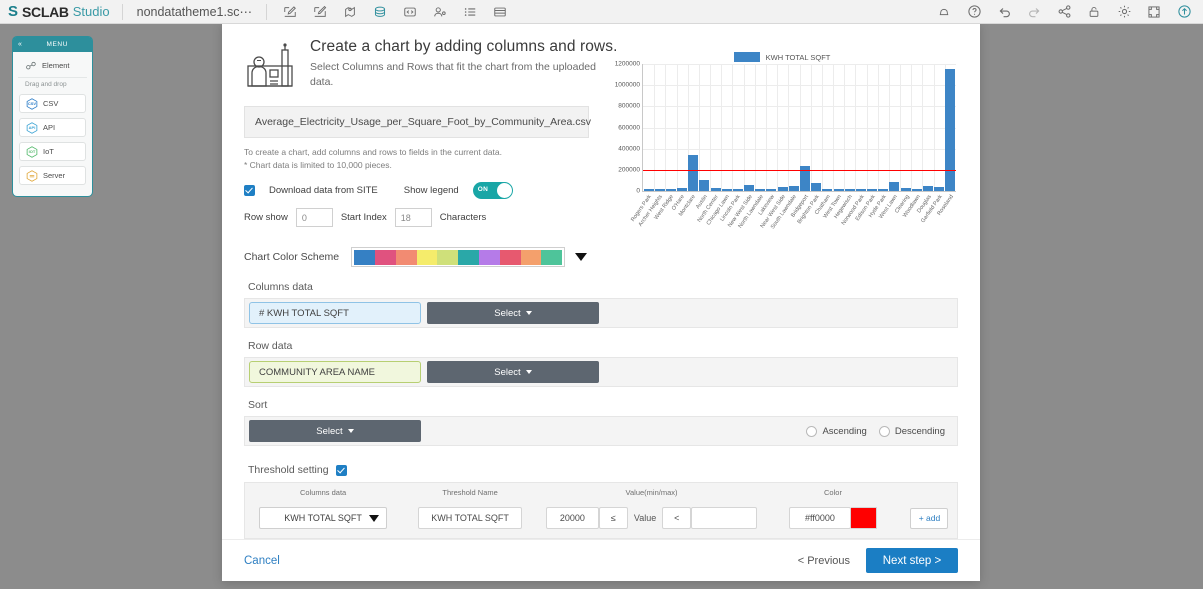 This screenshot has height=589, width=1203. Describe the element at coordinates (270, 66) in the screenshot. I see `chart-builder-illustration-icon` at that location.